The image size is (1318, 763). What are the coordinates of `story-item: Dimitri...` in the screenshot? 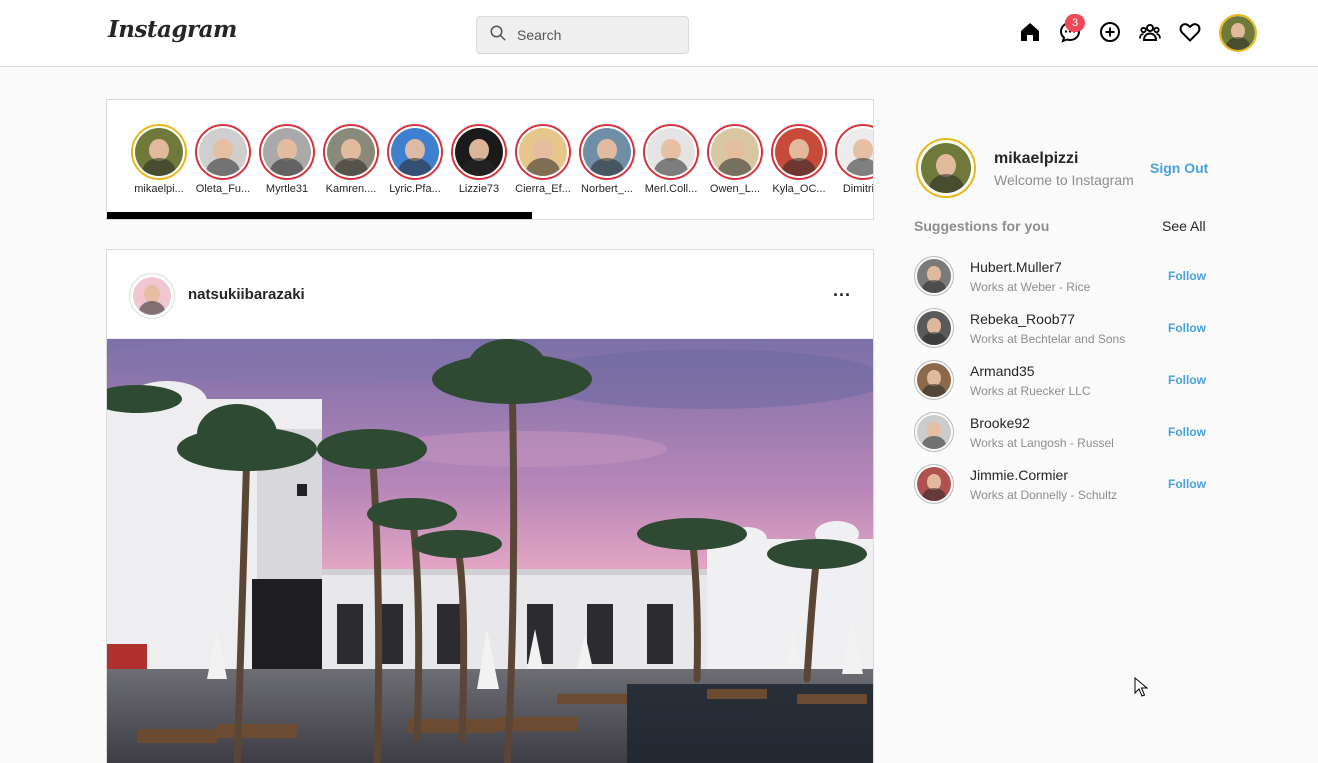 It's located at (854, 159).